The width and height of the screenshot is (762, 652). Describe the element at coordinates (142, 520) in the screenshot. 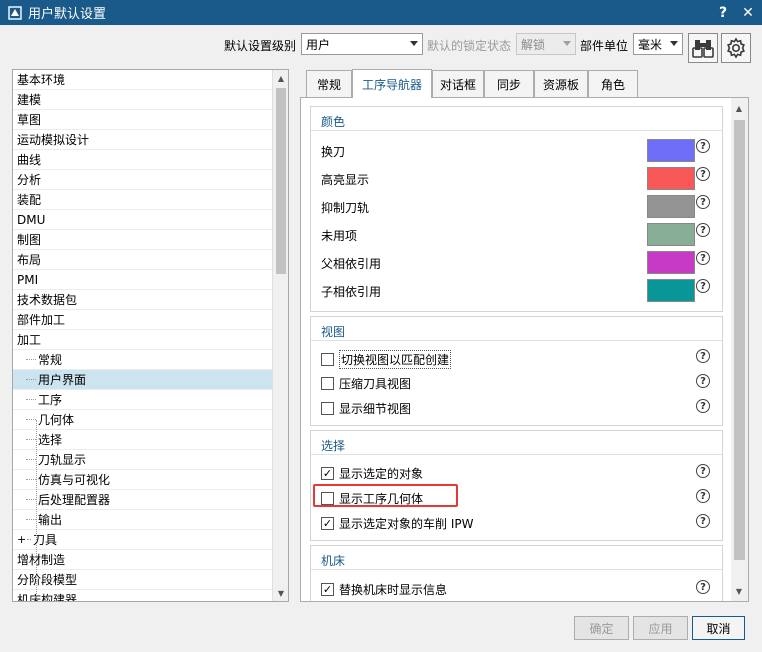

I see `tree-item: 输出` at that location.